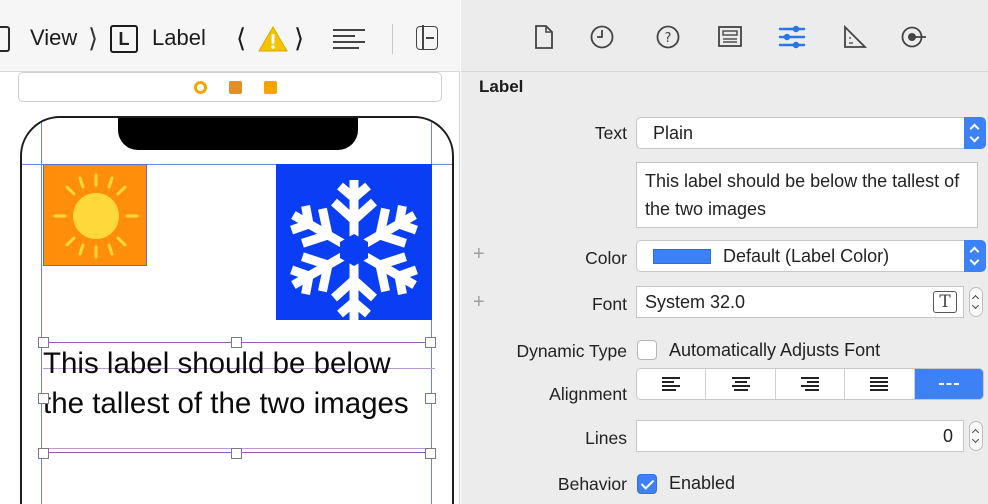  Describe the element at coordinates (610, 133) in the screenshot. I see `text-label: Text` at that location.